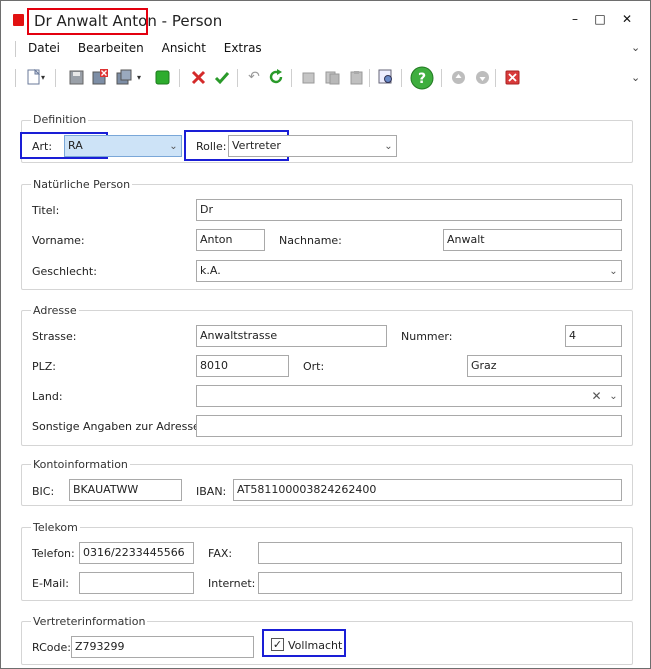  I want to click on maximize-button: □, so click(600, 19).